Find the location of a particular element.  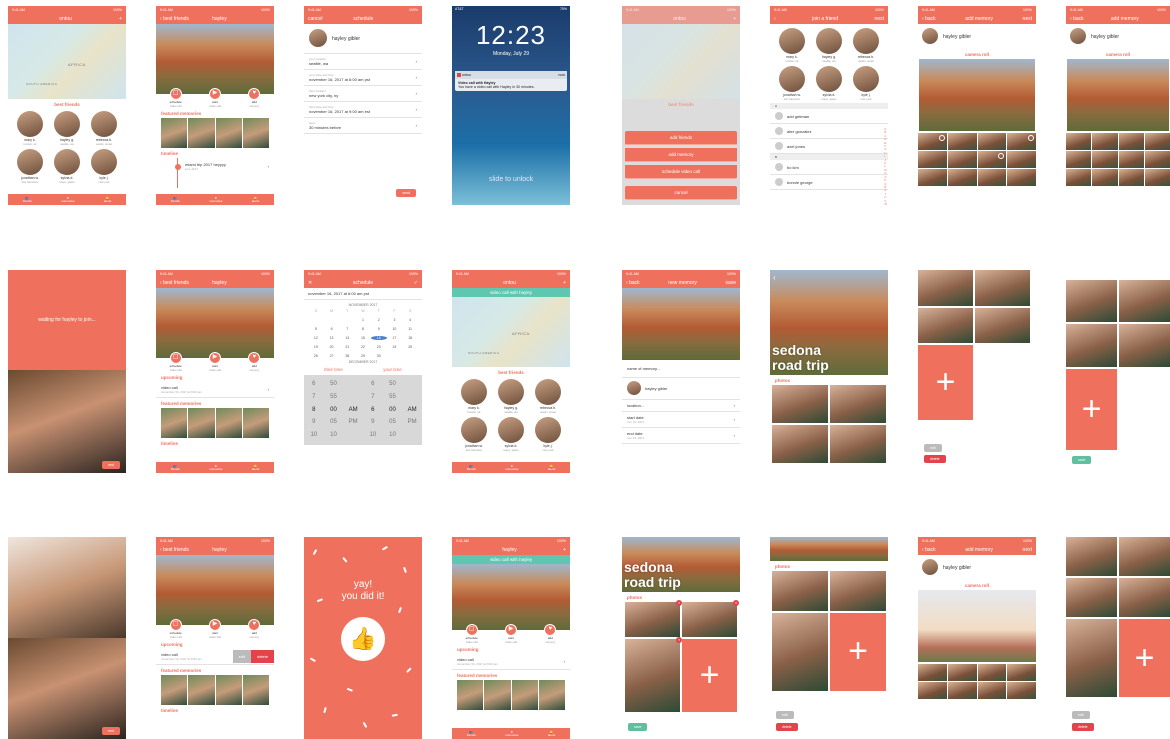

upcoming-item: video call november 16, 2017 at 8:00 am › is located at coordinates (215, 390).